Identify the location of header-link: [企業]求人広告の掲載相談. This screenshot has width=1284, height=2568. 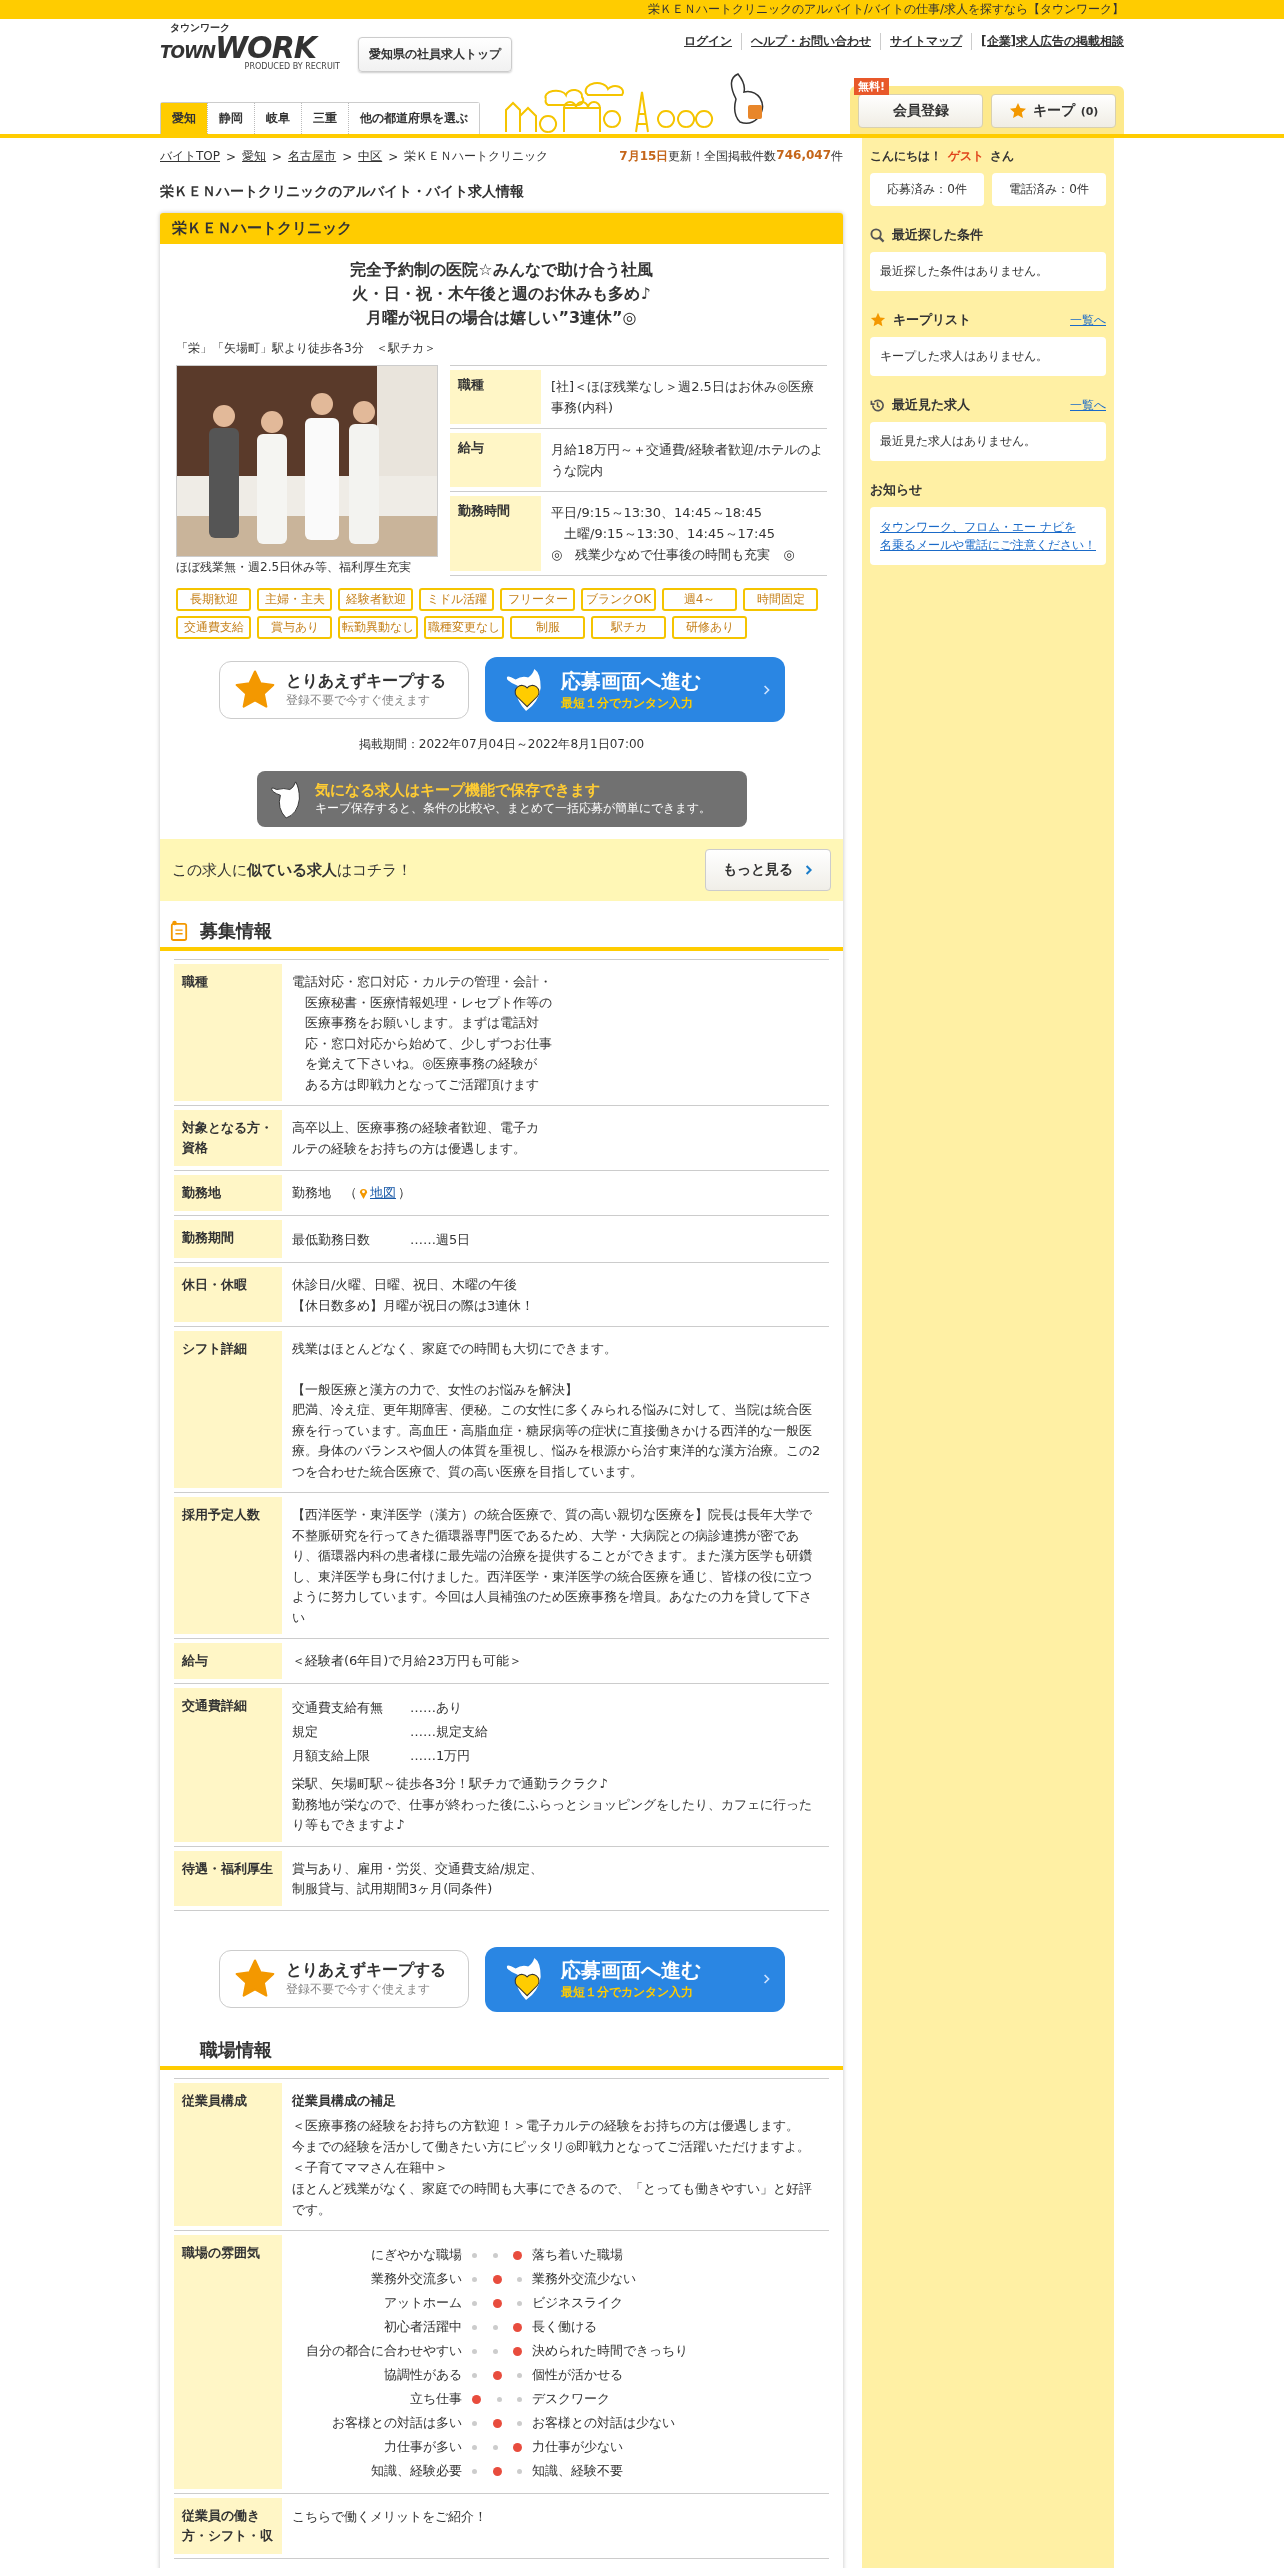
(1047, 41).